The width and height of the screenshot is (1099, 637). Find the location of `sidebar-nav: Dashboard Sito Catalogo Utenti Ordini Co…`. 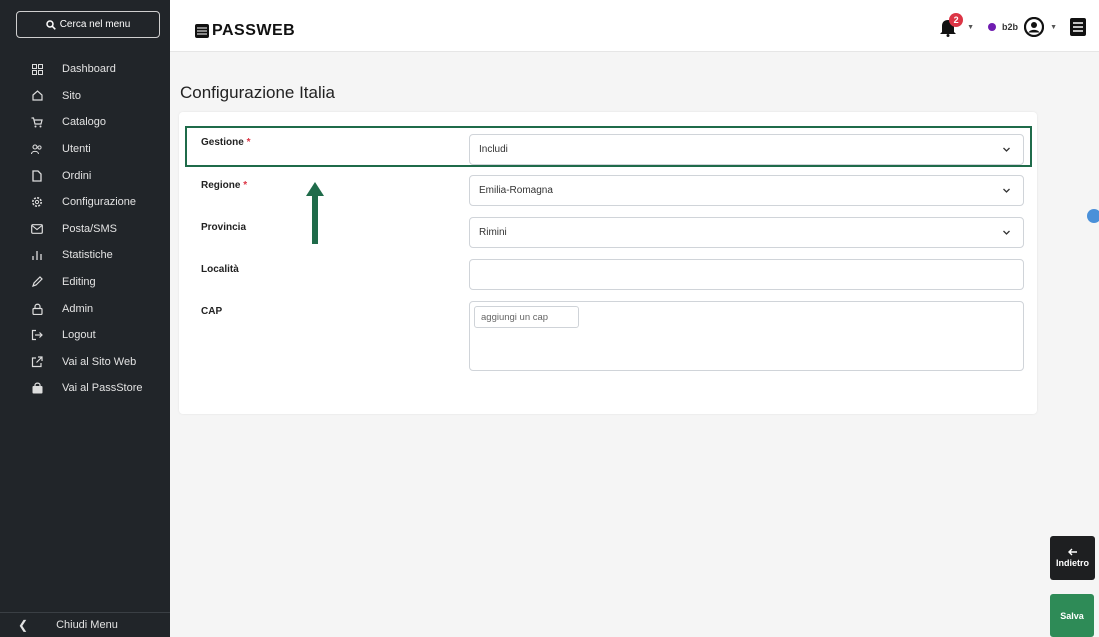

sidebar-nav: Dashboard Sito Catalogo Utenti Ordini Co… is located at coordinates (85, 229).